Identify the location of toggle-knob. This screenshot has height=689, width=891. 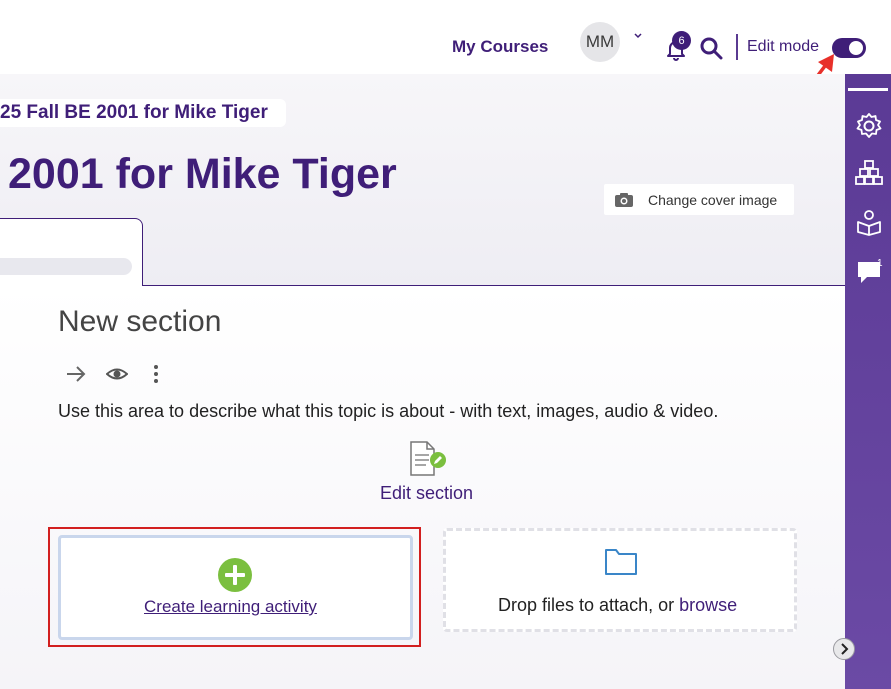
(856, 48).